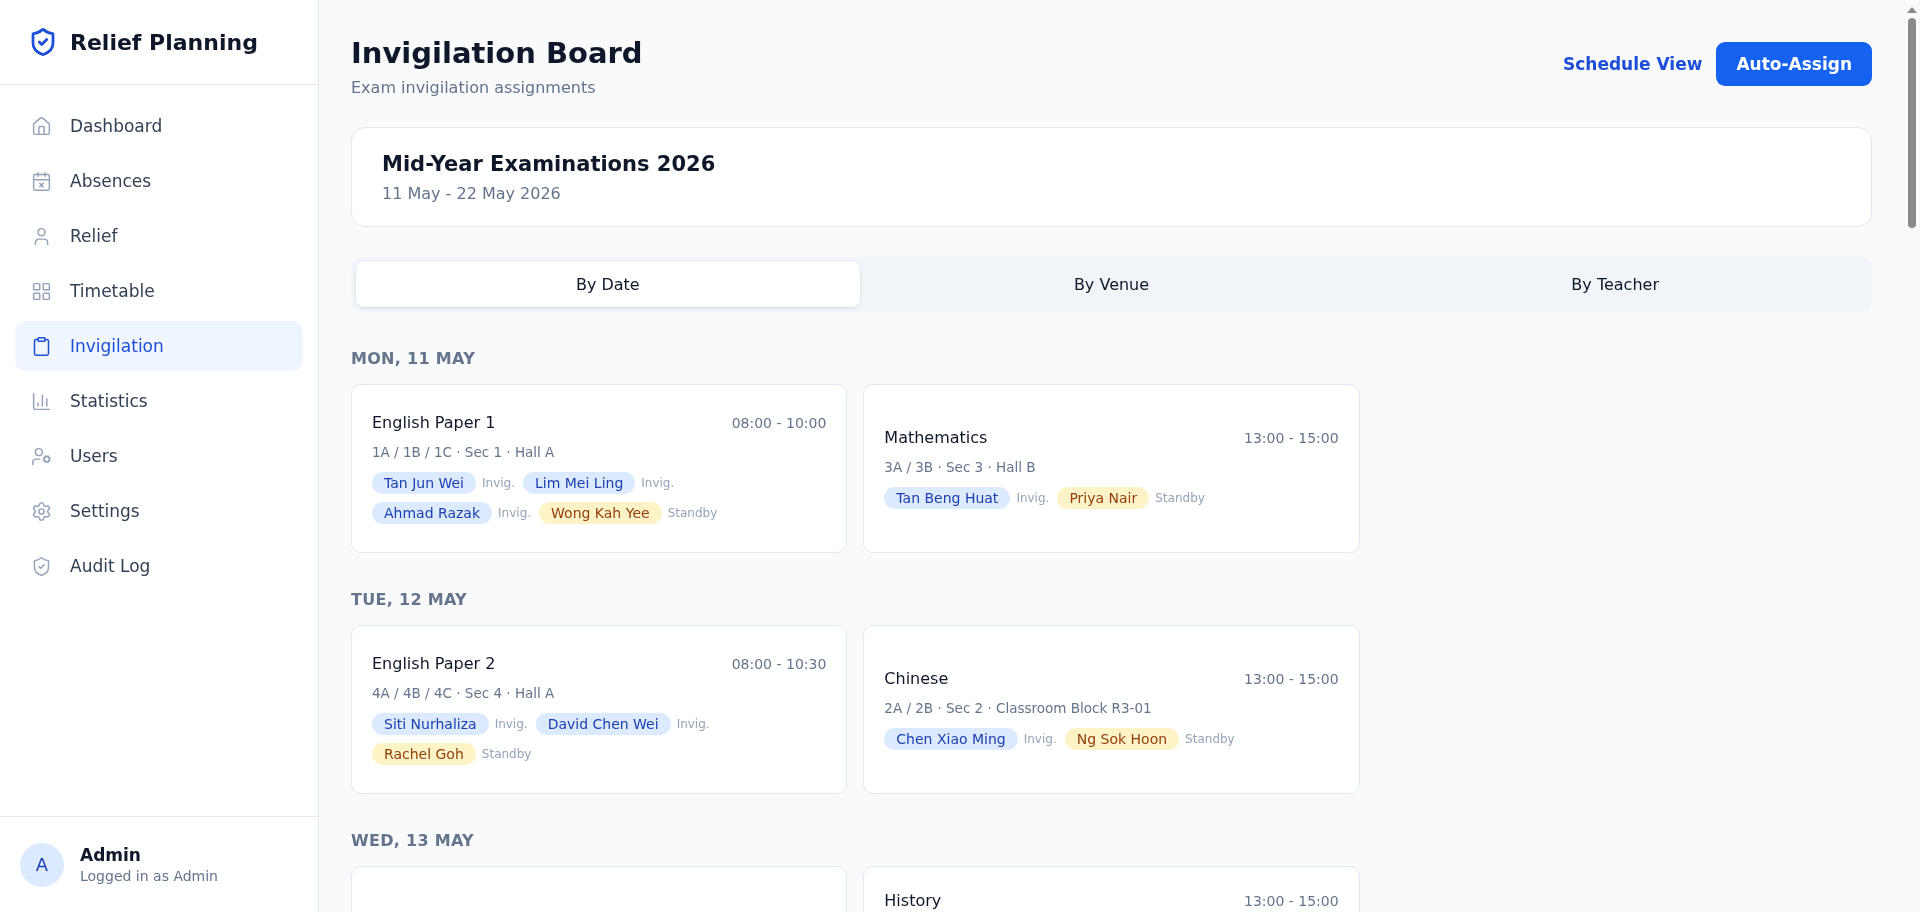 This screenshot has width=1920, height=912. I want to click on teacher-chip: Rachel Goh, so click(424, 754).